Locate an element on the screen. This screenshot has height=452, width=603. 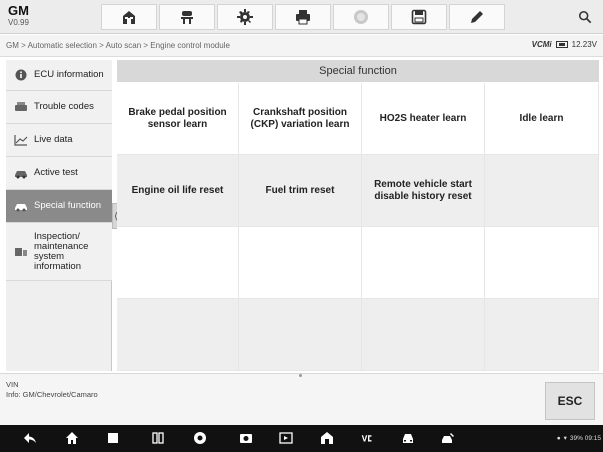
trouble-codes-icon is located at coordinates (21, 107).